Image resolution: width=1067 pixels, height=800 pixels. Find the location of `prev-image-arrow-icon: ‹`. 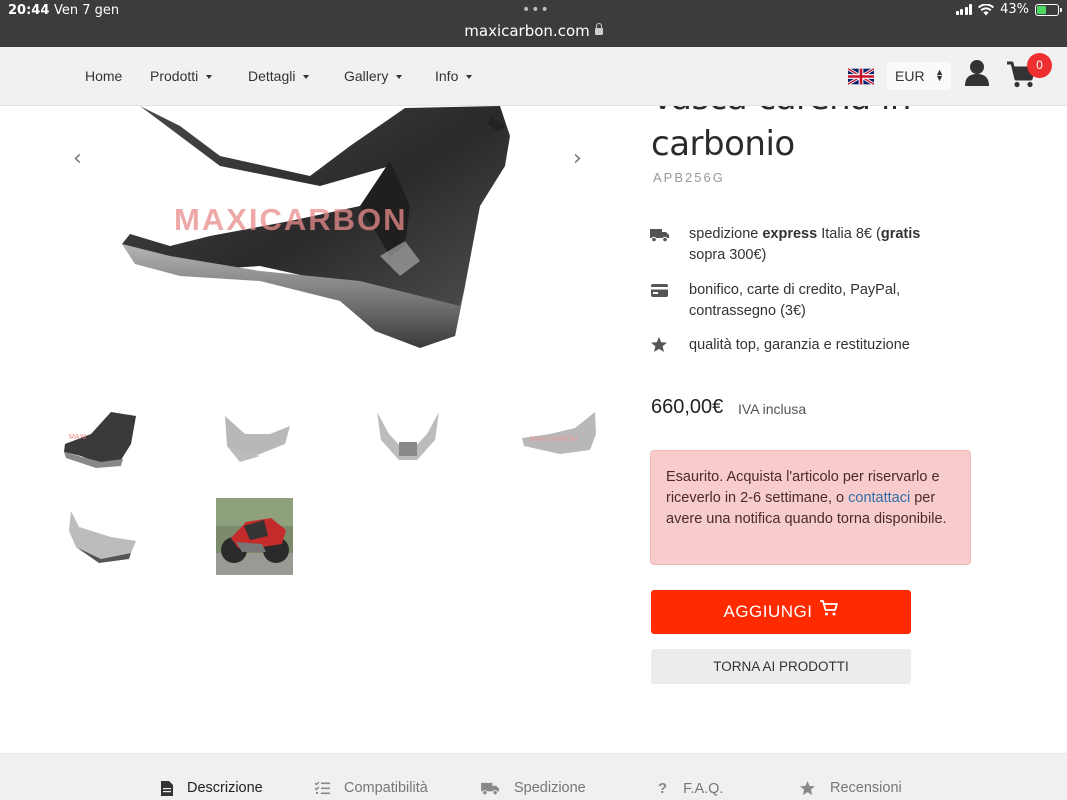

prev-image-arrow-icon: ‹ is located at coordinates (77, 158).